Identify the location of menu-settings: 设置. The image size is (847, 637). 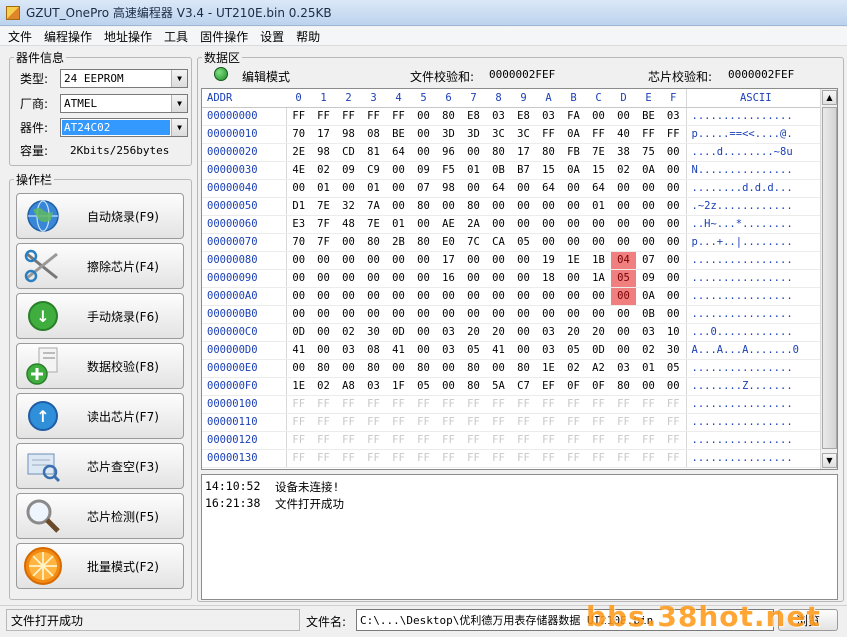
(272, 36).